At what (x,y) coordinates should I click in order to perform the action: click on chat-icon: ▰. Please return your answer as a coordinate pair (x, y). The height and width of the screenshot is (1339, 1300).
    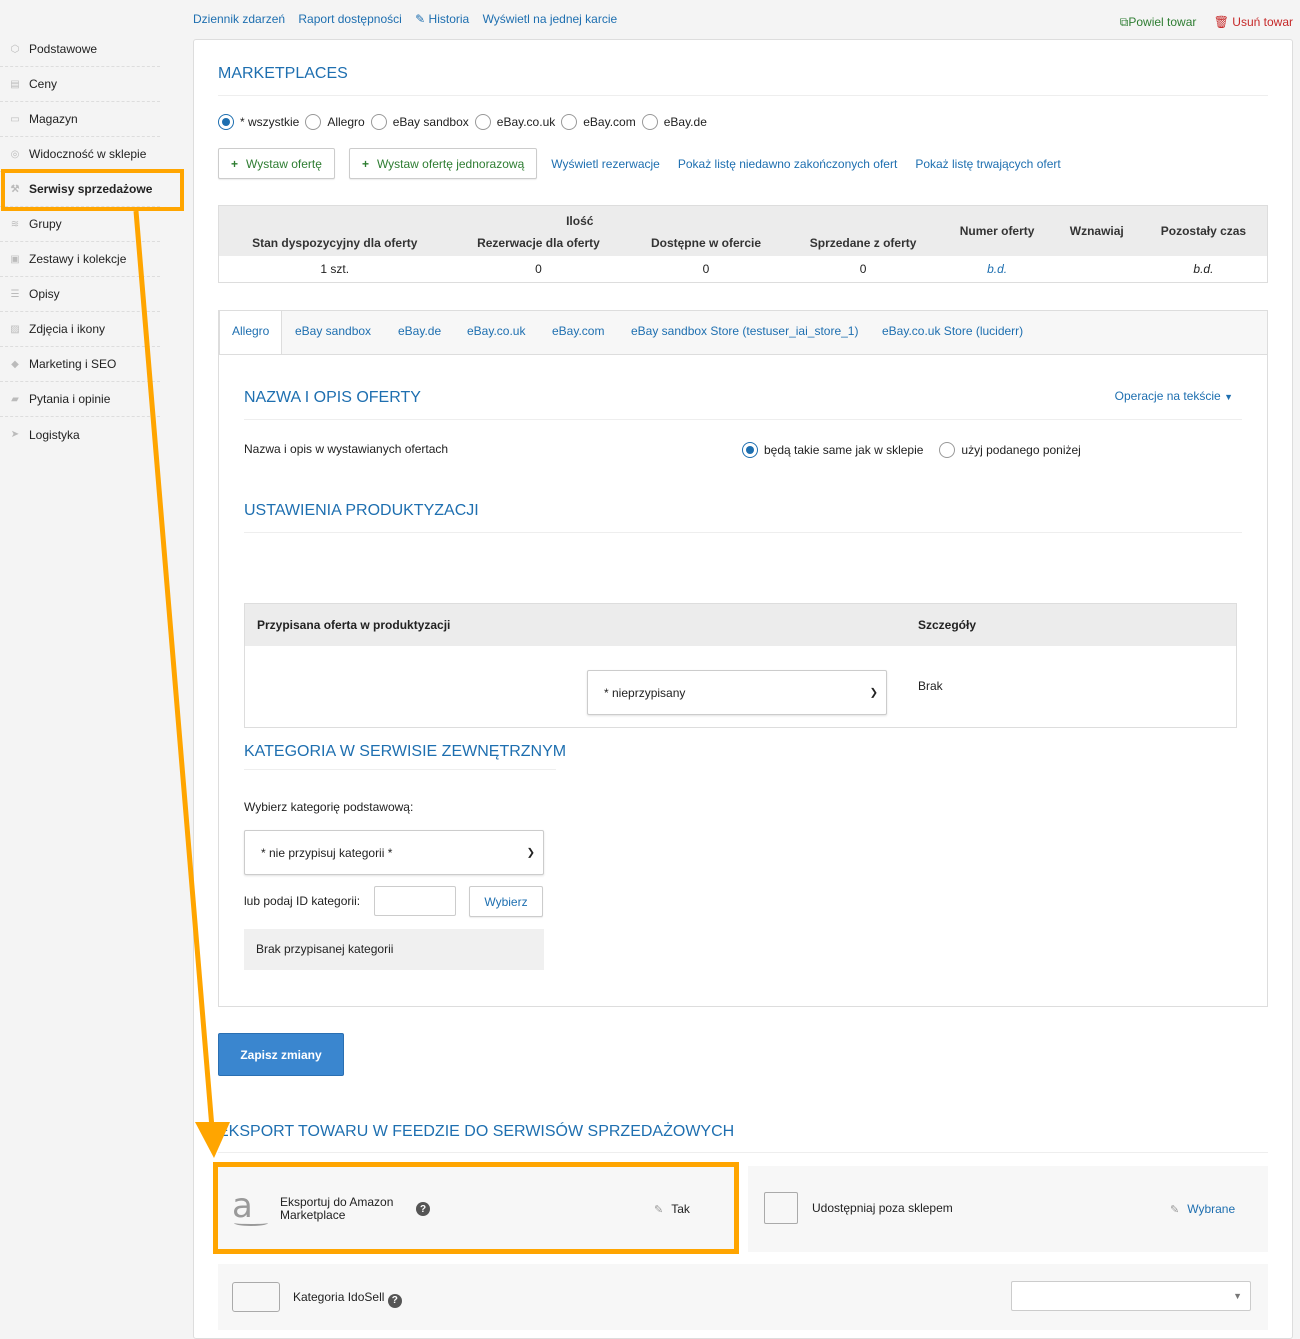
    Looking at the image, I should click on (15, 399).